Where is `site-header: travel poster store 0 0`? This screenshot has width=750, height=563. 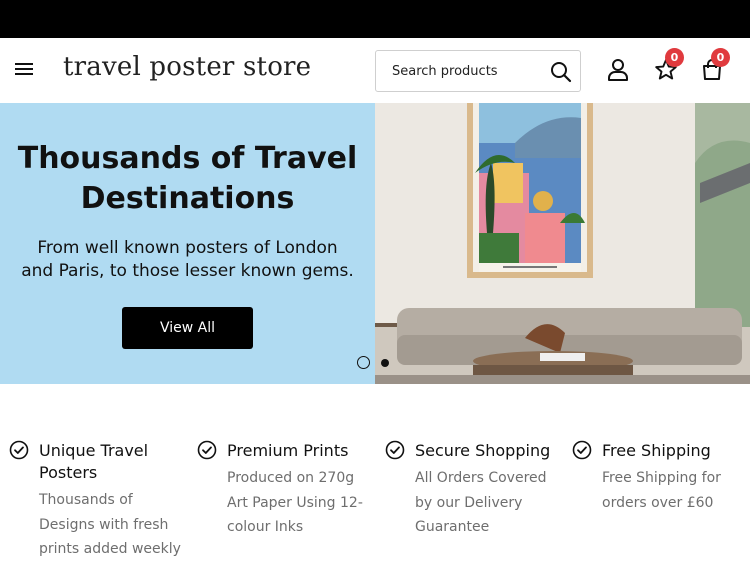 site-header: travel poster store 0 0 is located at coordinates (375, 70).